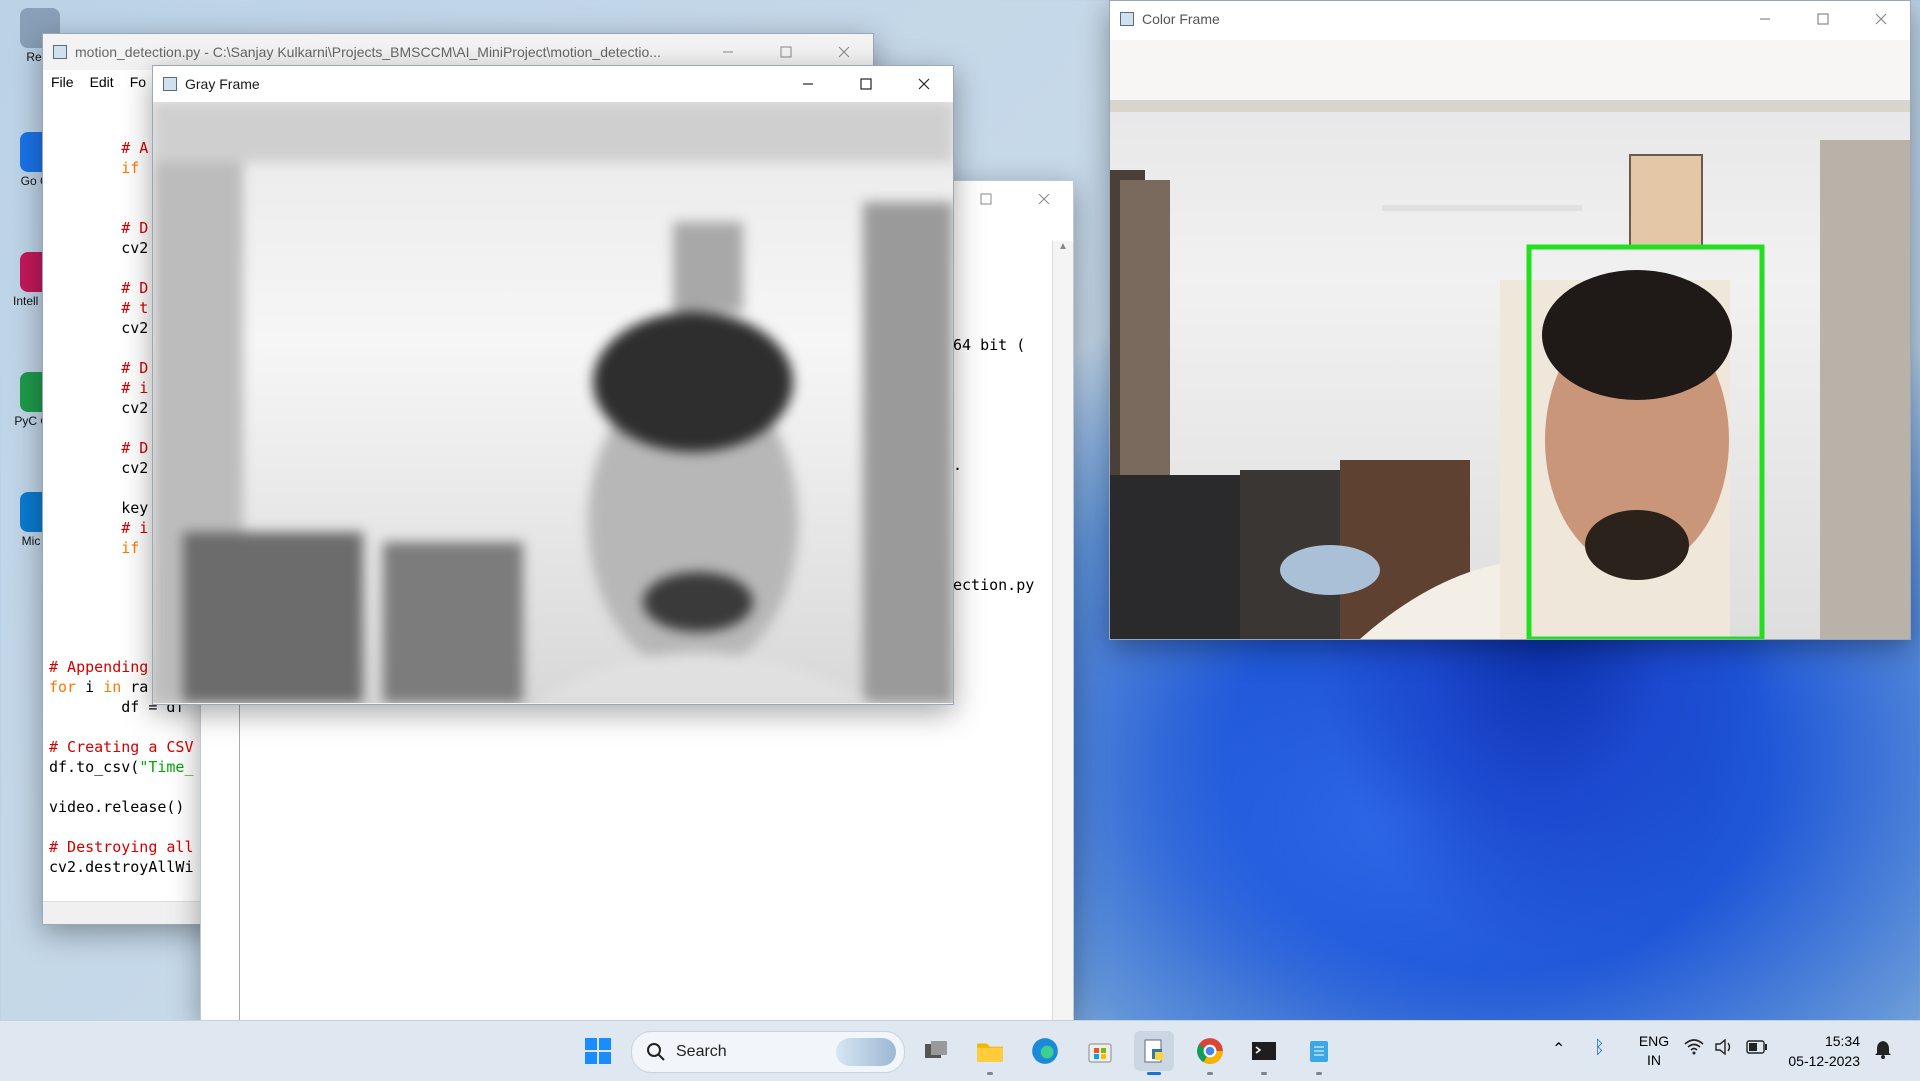 The image size is (1920, 1081). I want to click on language-line1: ENG, so click(1654, 1041).